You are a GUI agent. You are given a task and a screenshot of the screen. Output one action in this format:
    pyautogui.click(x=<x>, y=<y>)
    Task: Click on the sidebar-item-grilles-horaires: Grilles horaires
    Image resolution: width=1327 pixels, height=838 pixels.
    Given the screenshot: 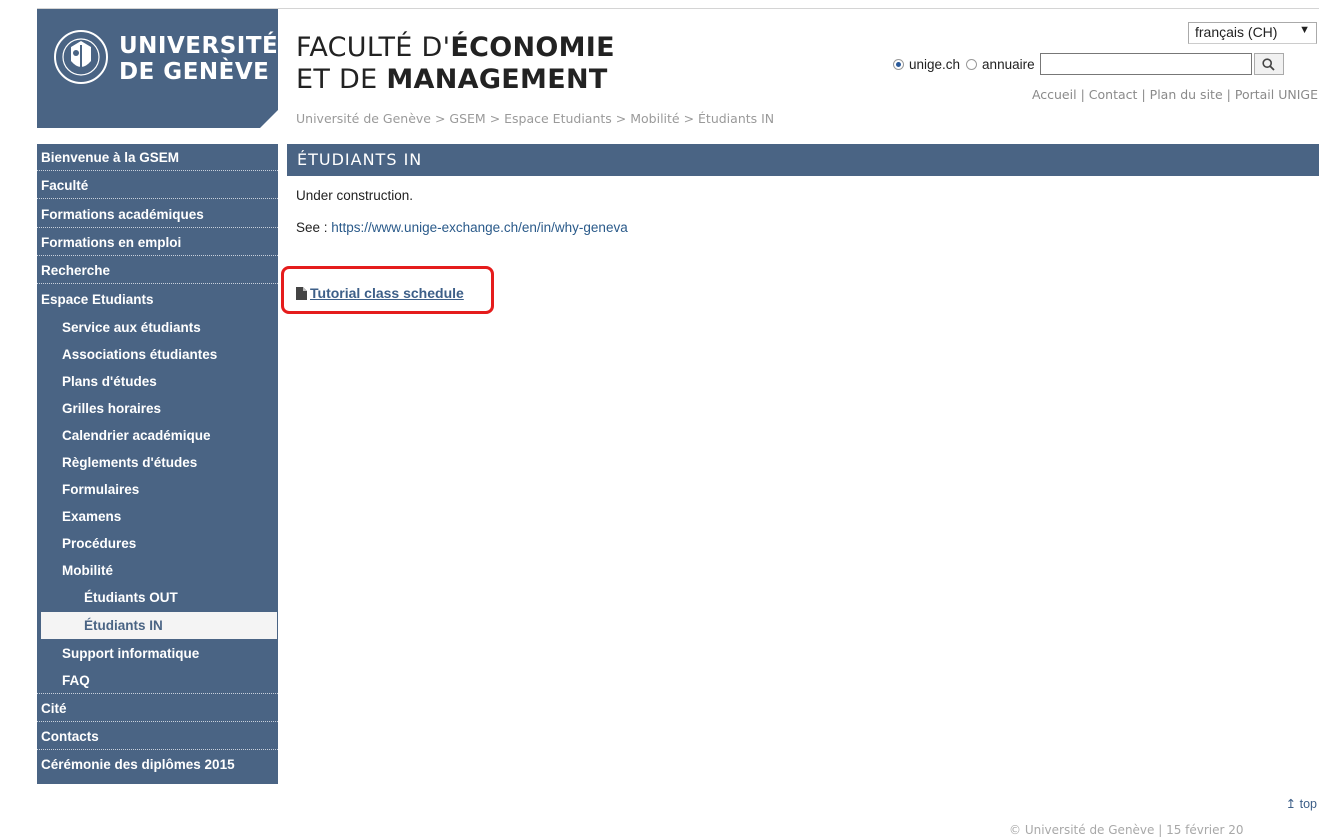 What is the action you would take?
    pyautogui.click(x=157, y=408)
    